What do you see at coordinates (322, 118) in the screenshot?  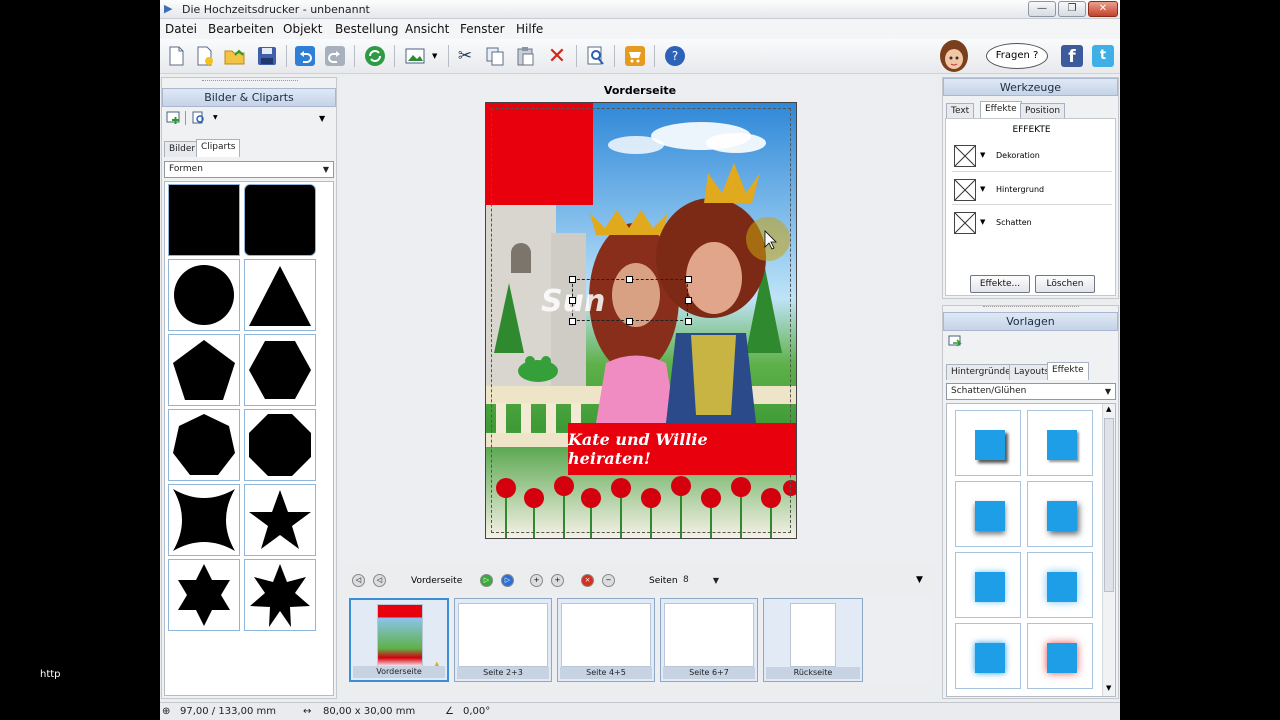 I see `panel-menu-icon: ▼` at bounding box center [322, 118].